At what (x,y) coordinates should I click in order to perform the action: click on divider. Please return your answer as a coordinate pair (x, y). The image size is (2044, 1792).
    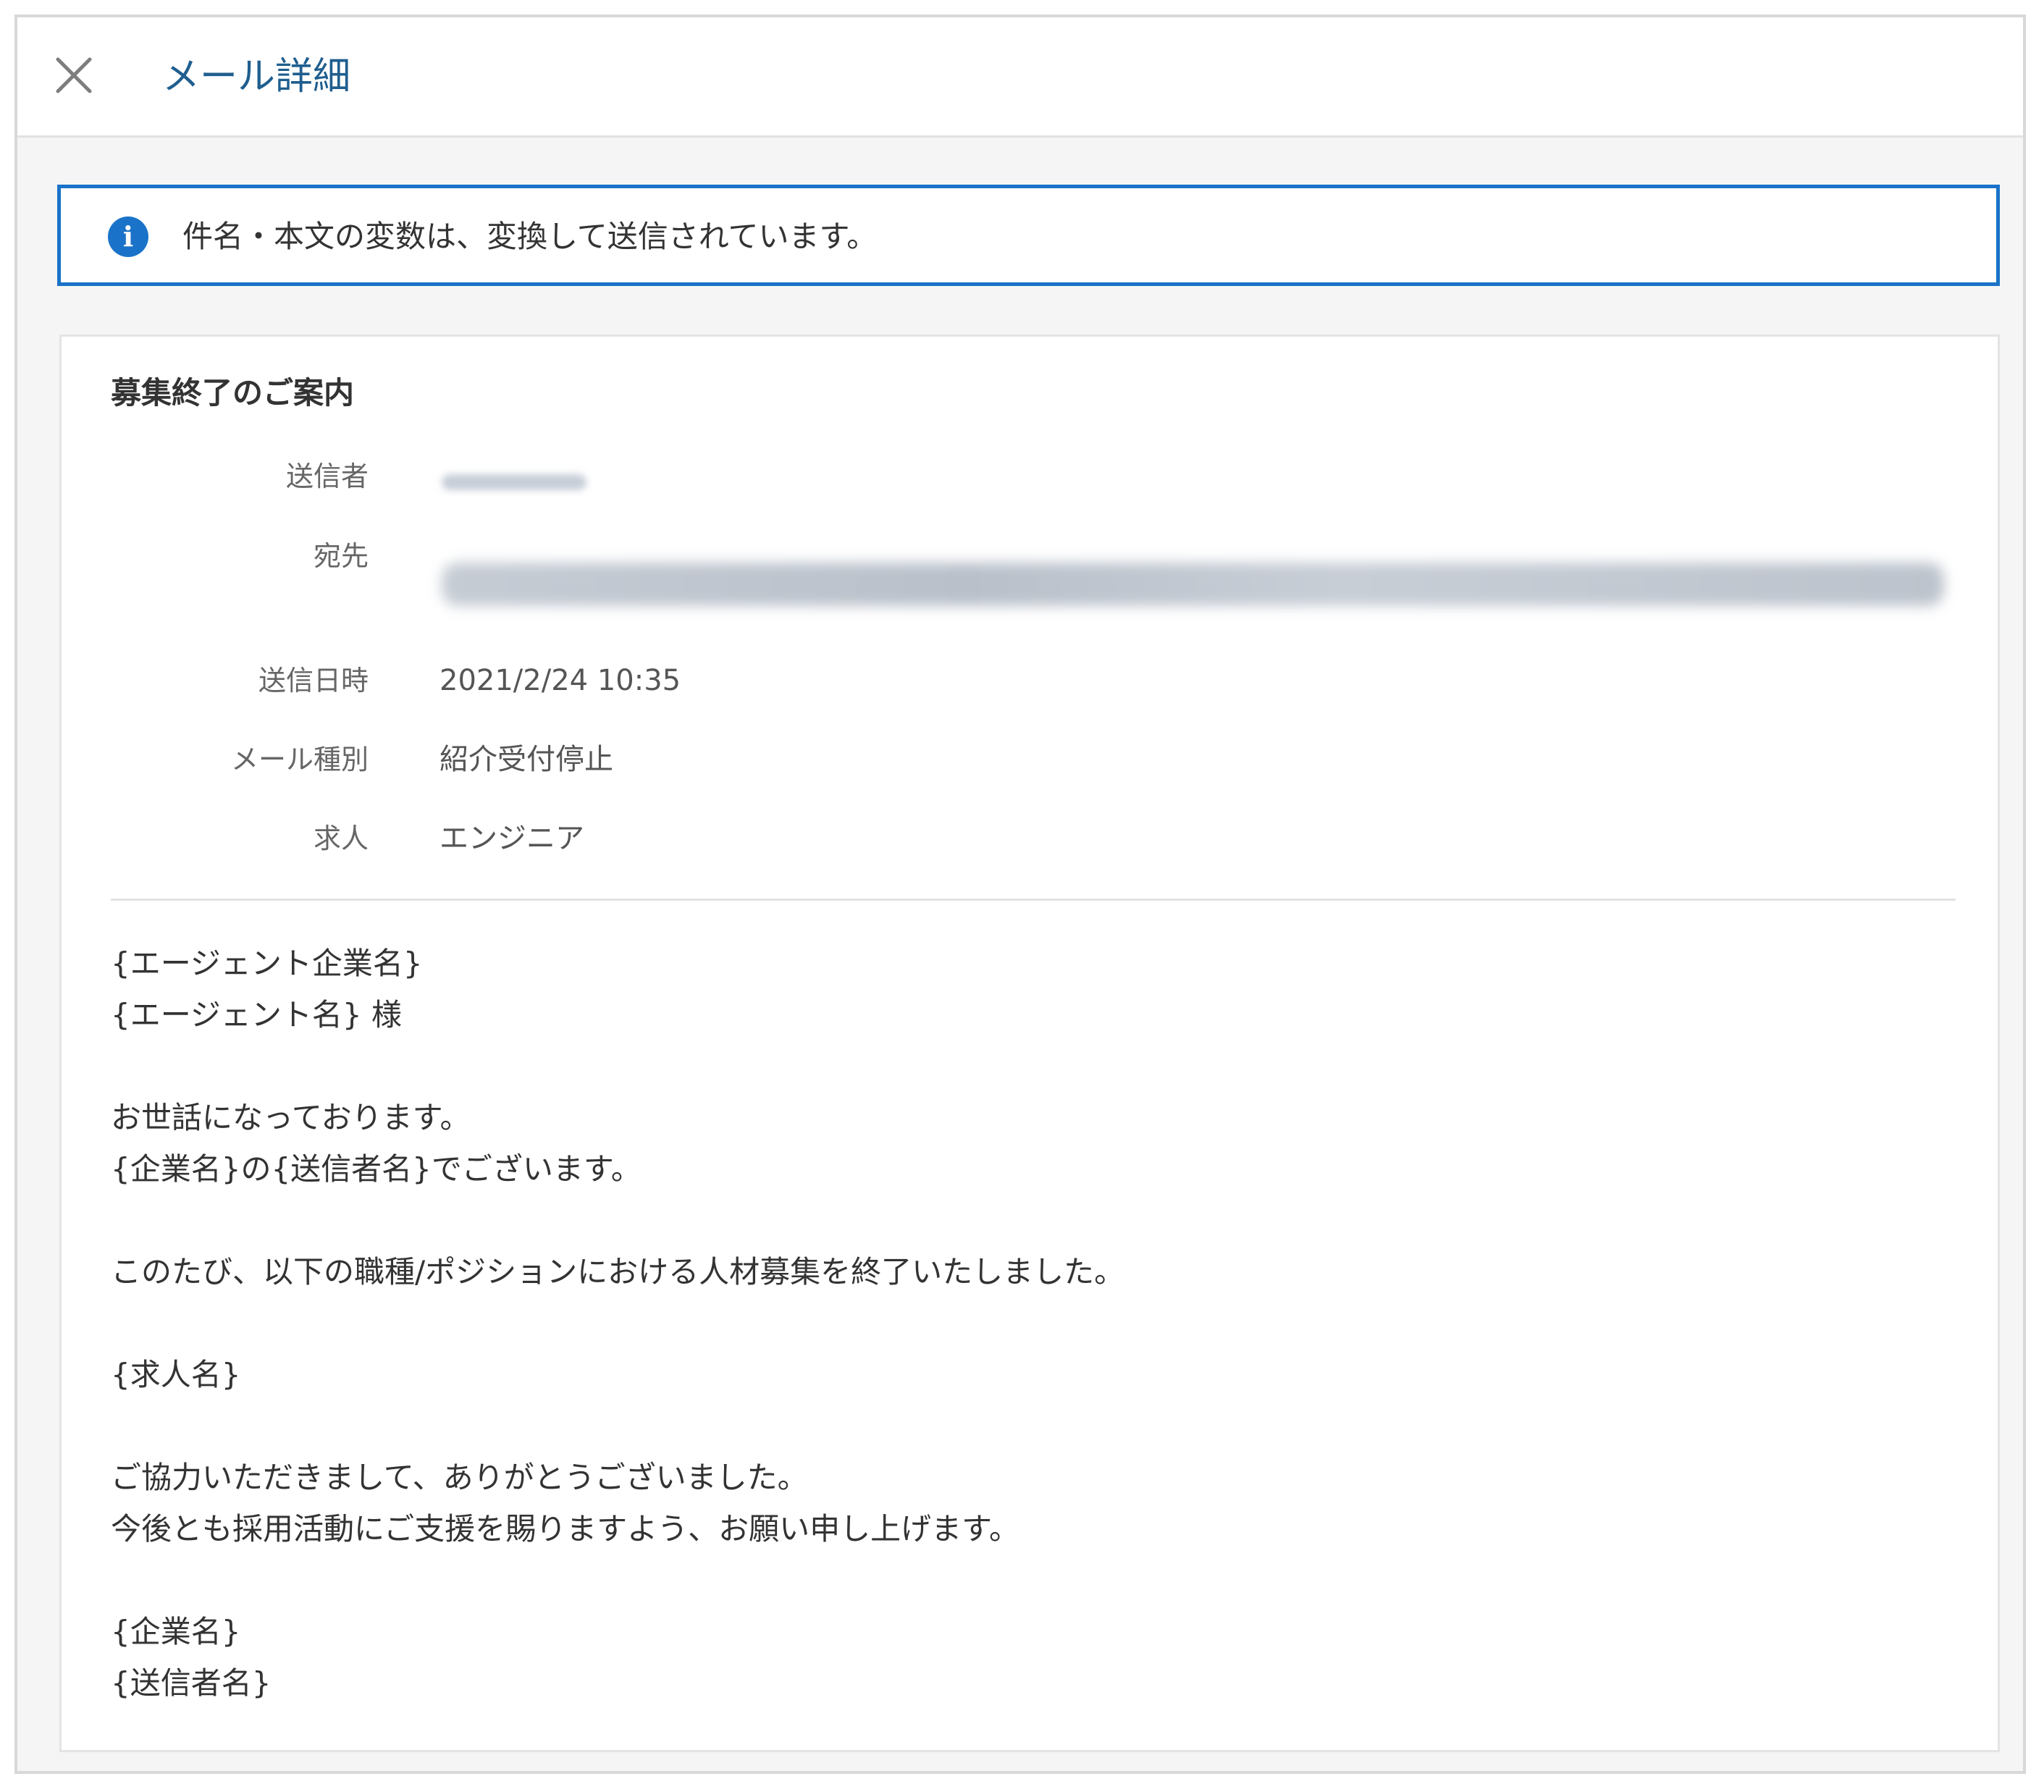
    Looking at the image, I should click on (1034, 900).